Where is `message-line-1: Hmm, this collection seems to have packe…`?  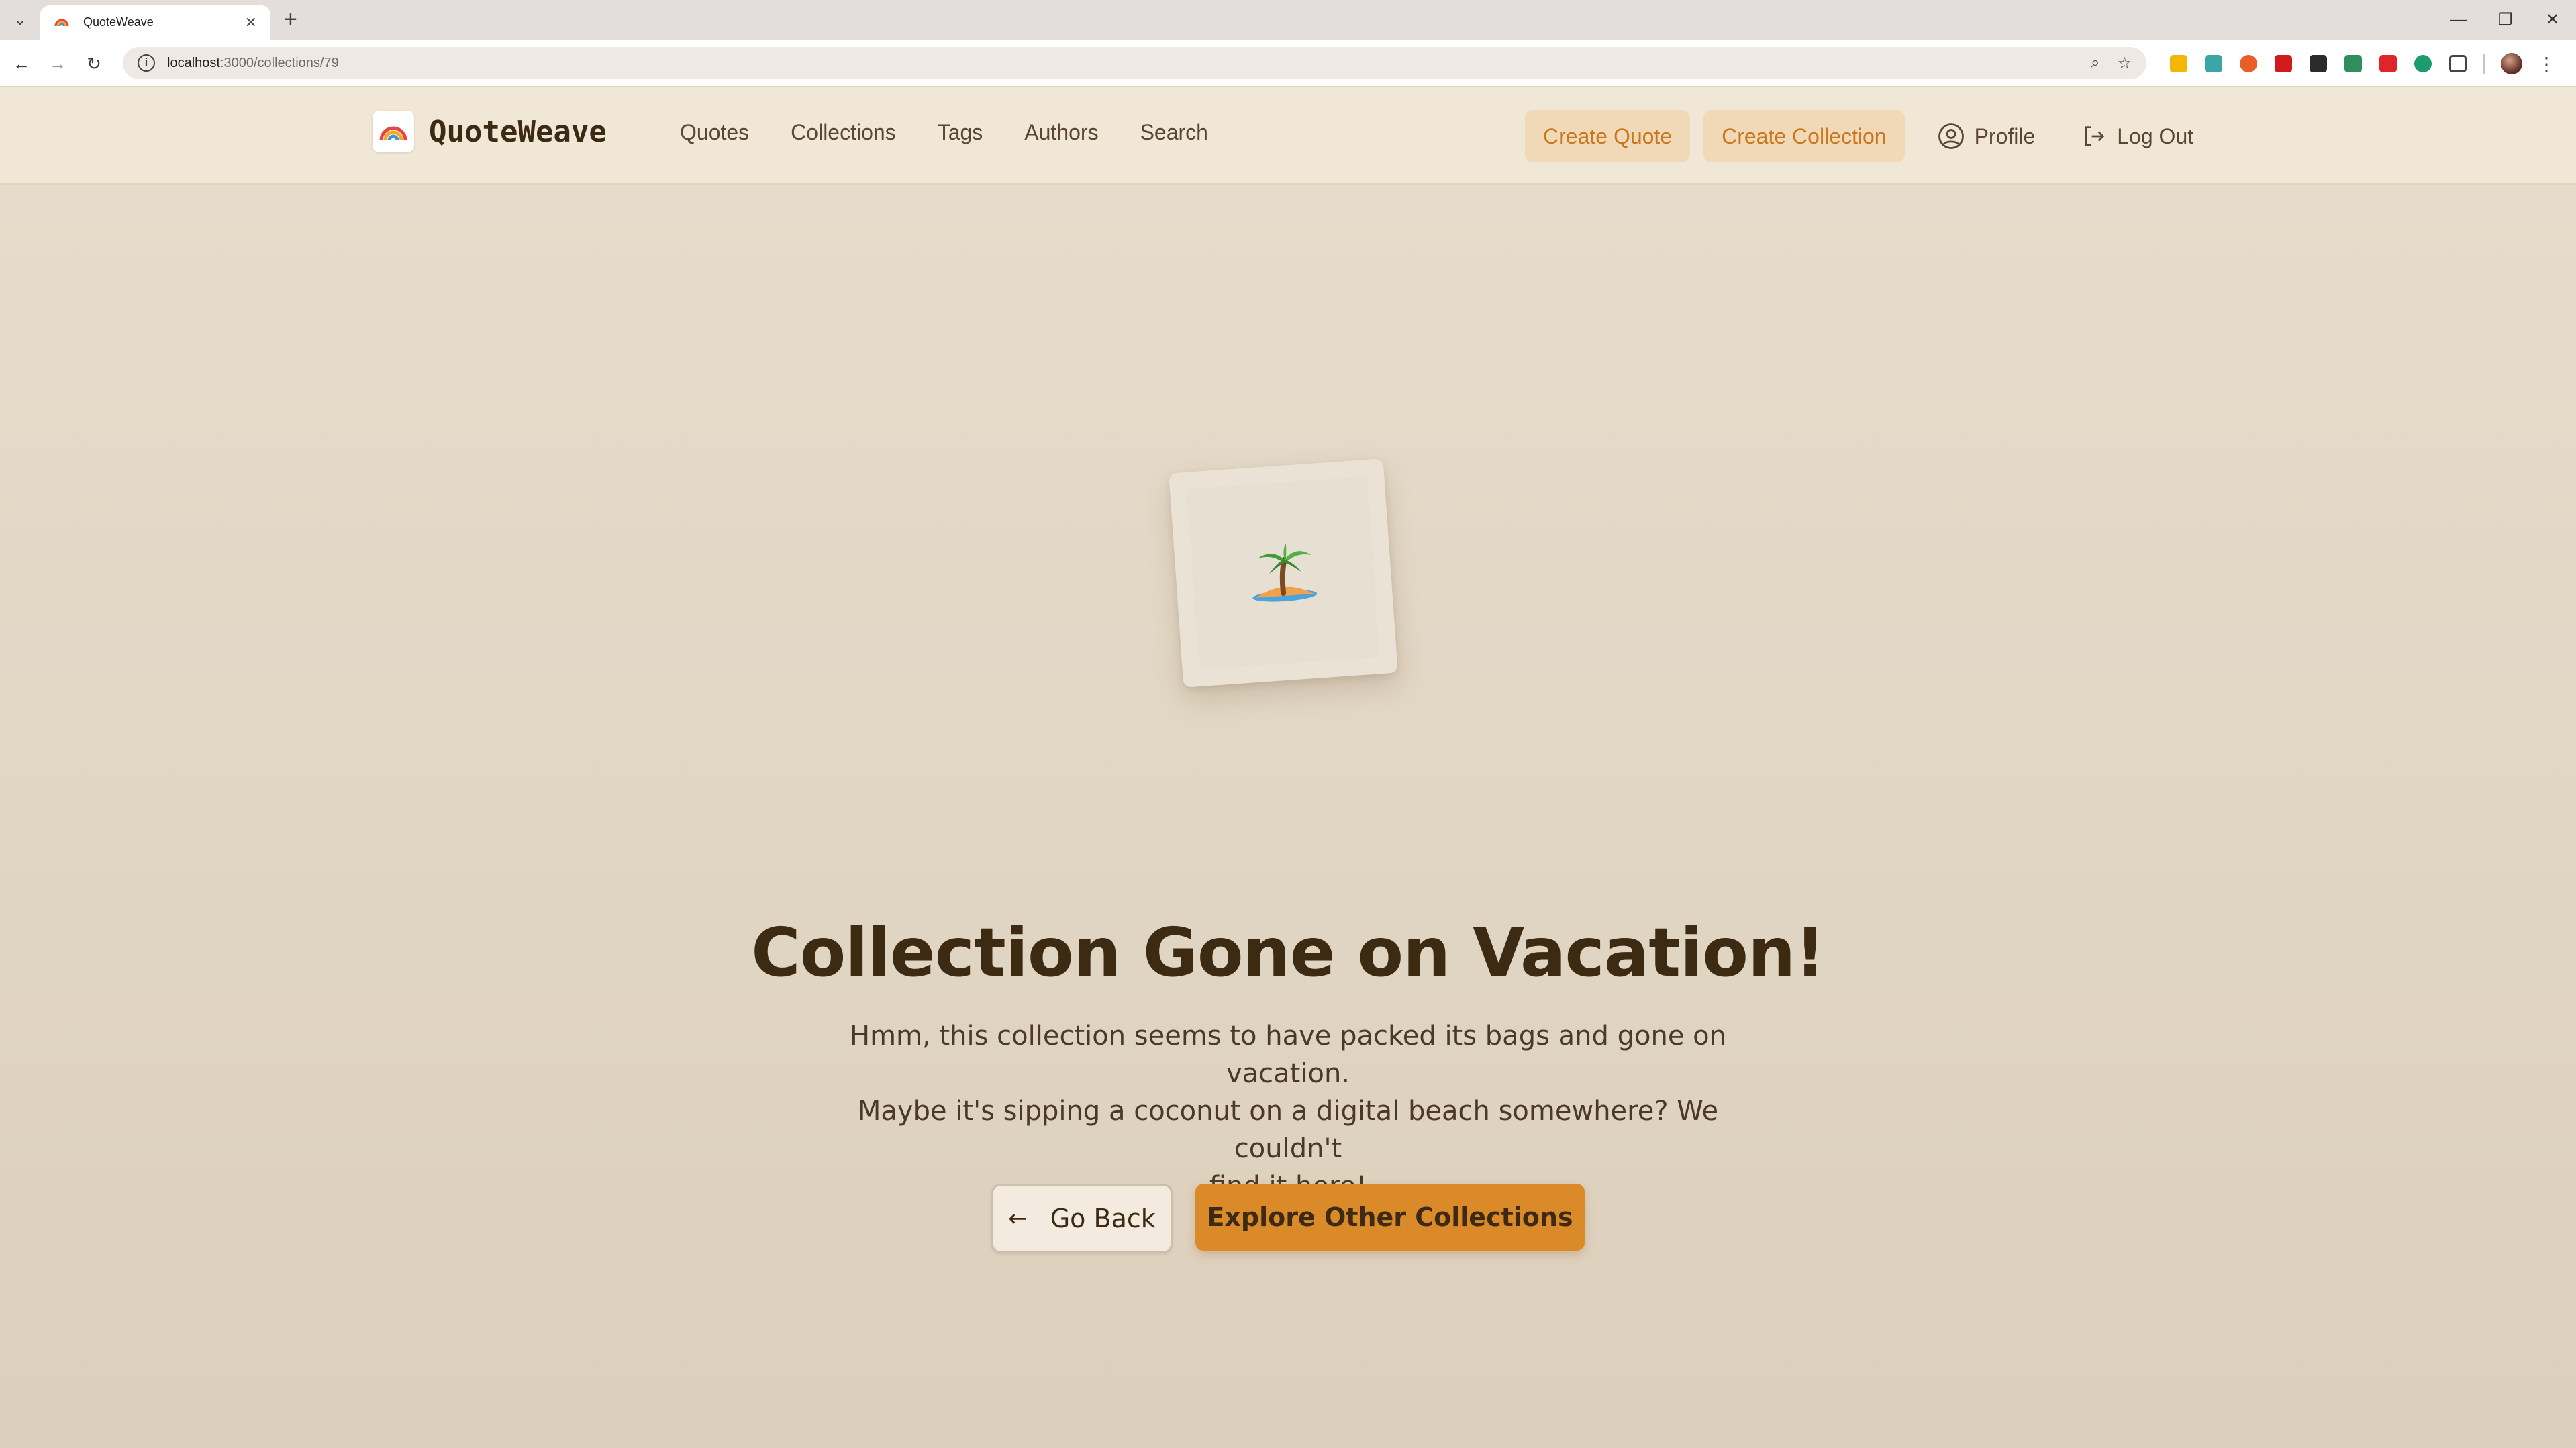 message-line-1: Hmm, this collection seems to have packe… is located at coordinates (1288, 1055).